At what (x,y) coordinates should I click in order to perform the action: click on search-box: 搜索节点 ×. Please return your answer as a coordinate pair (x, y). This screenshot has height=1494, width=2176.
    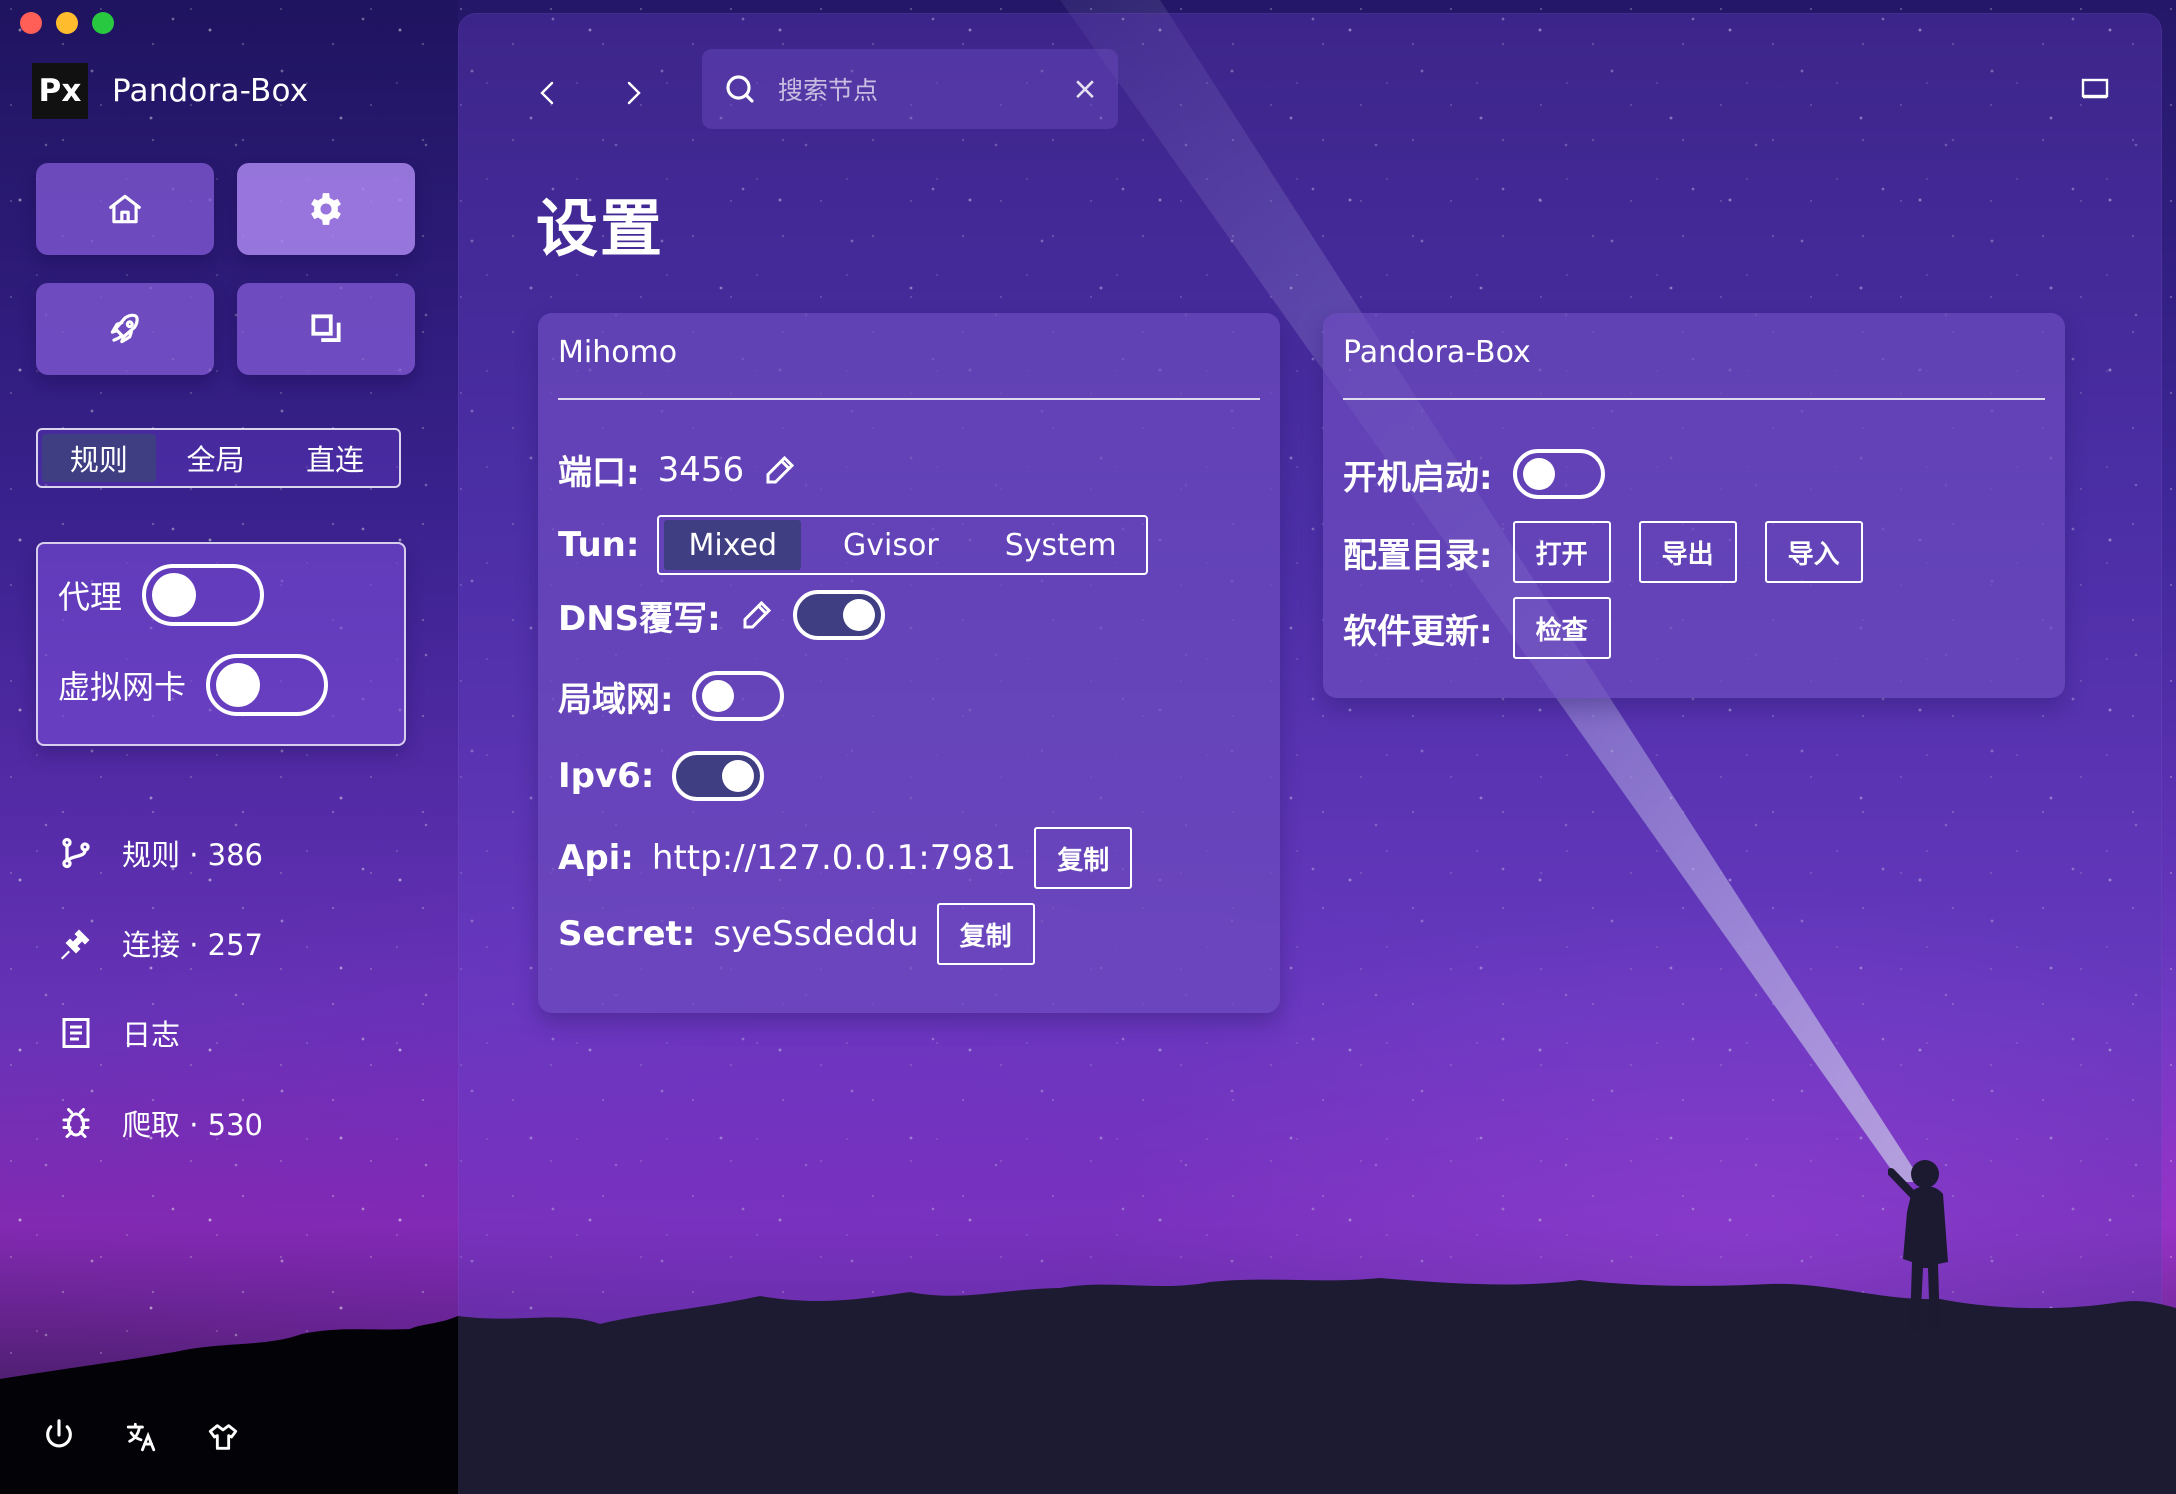
    Looking at the image, I should click on (910, 89).